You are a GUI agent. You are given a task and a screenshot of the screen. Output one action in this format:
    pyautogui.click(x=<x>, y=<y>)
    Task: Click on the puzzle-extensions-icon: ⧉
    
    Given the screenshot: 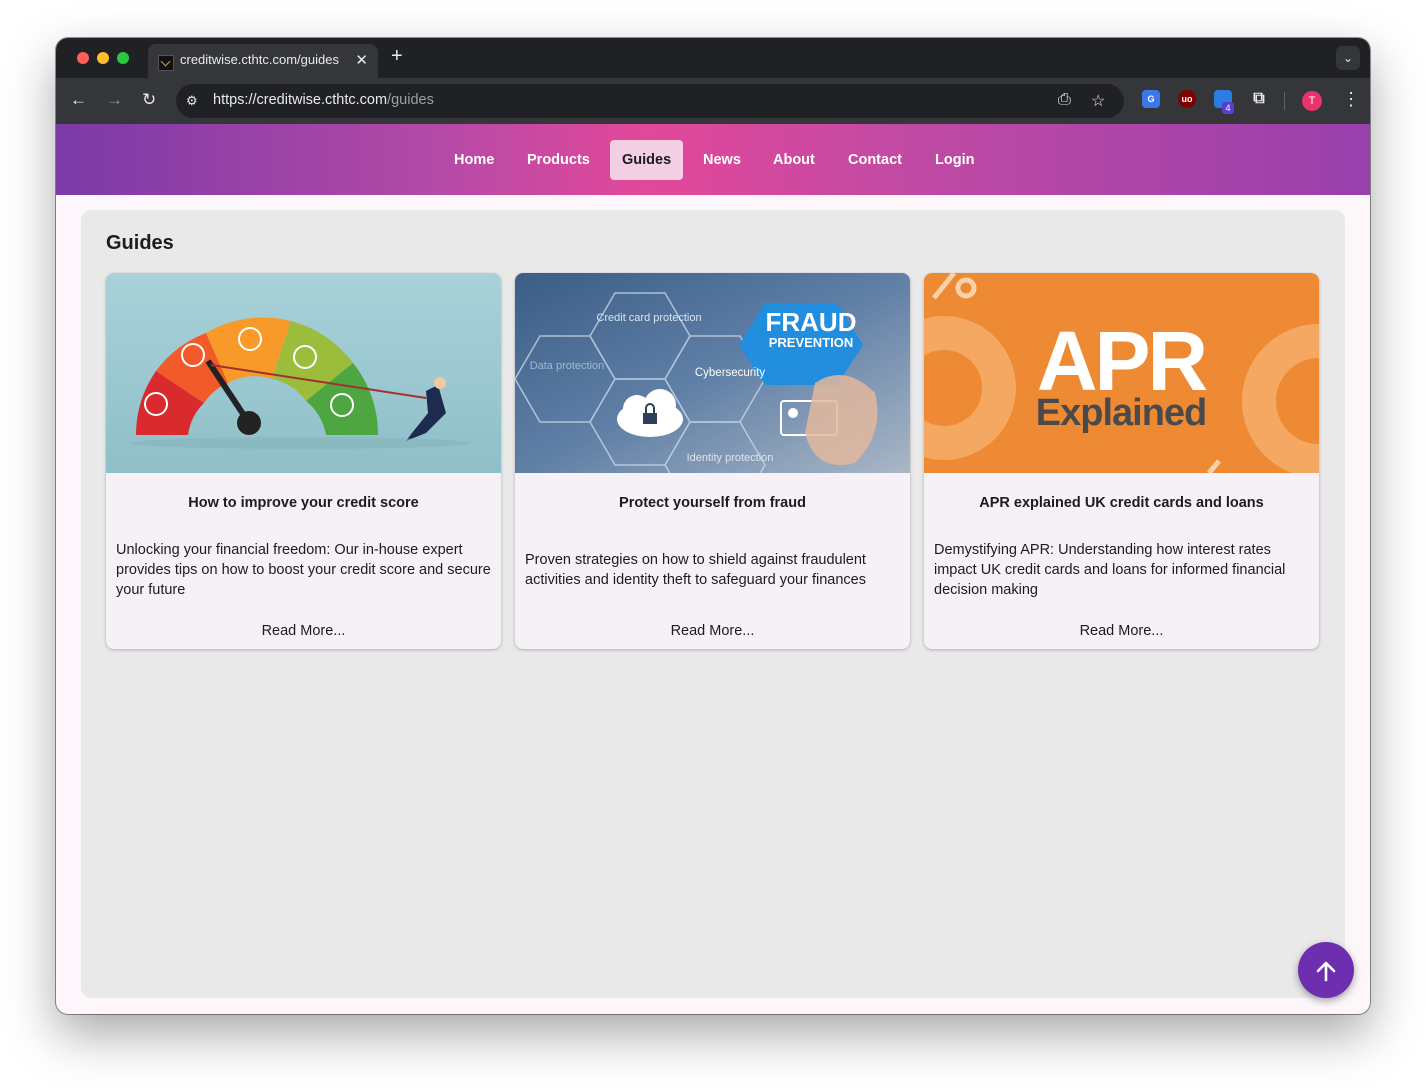 What is the action you would take?
    pyautogui.click(x=1259, y=99)
    